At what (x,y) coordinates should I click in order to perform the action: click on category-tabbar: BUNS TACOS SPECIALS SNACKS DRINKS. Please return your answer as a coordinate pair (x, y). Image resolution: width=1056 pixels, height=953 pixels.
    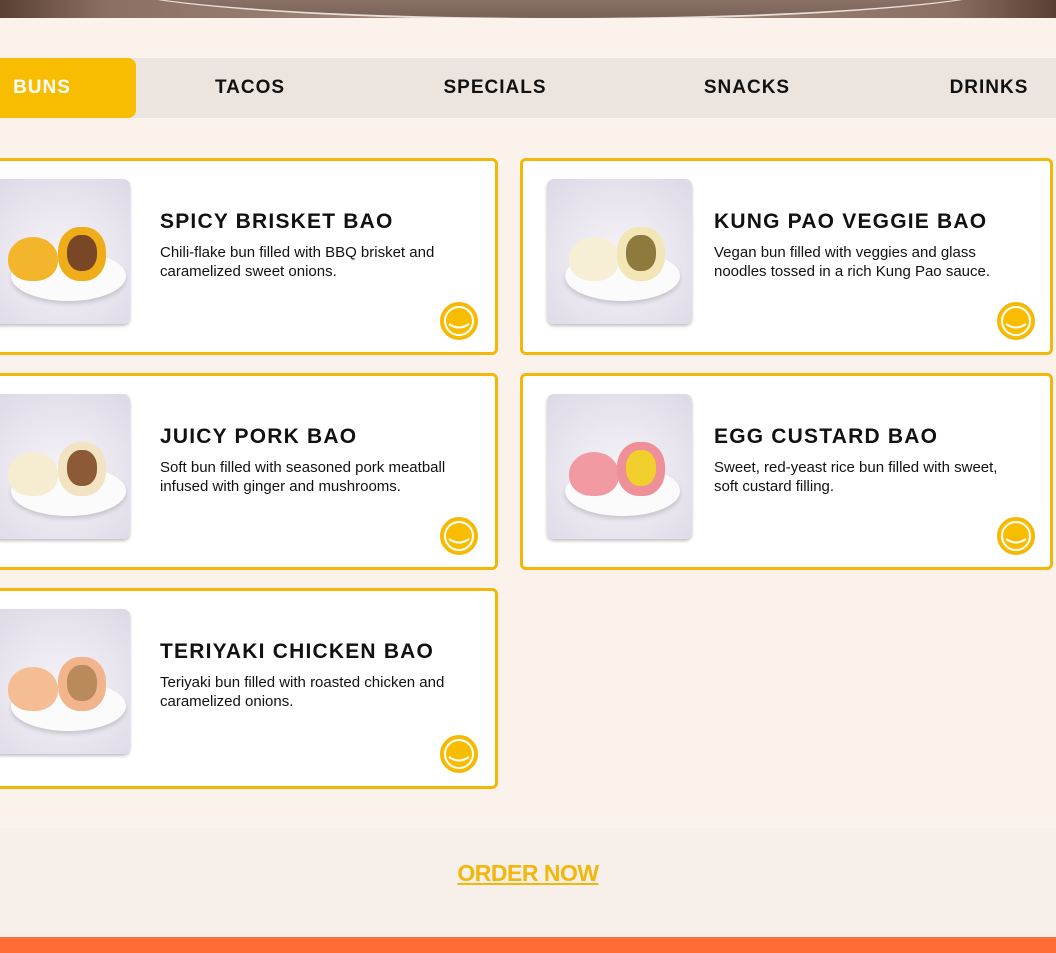
    Looking at the image, I should click on (528, 88).